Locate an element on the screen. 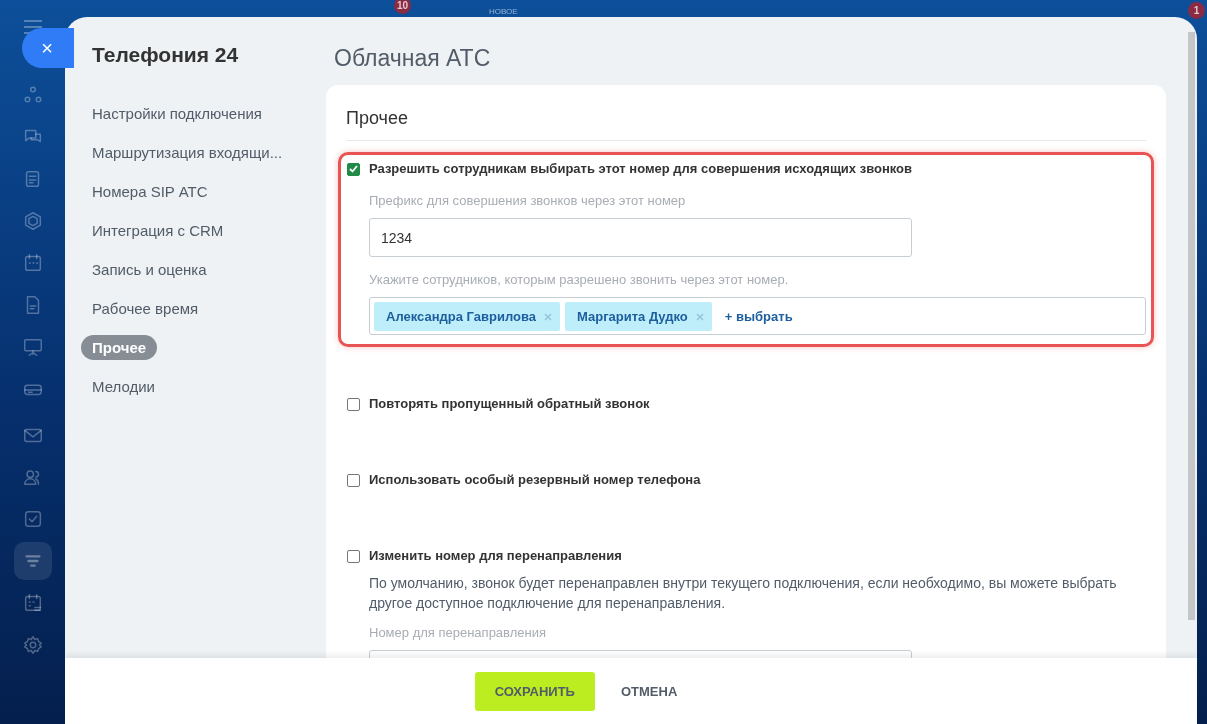 The image size is (1207, 724). hexagon-icon is located at coordinates (33, 221).